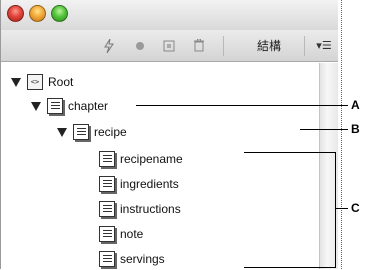  What do you see at coordinates (324, 45) in the screenshot?
I see `panel-menu-icon: ▾☰` at bounding box center [324, 45].